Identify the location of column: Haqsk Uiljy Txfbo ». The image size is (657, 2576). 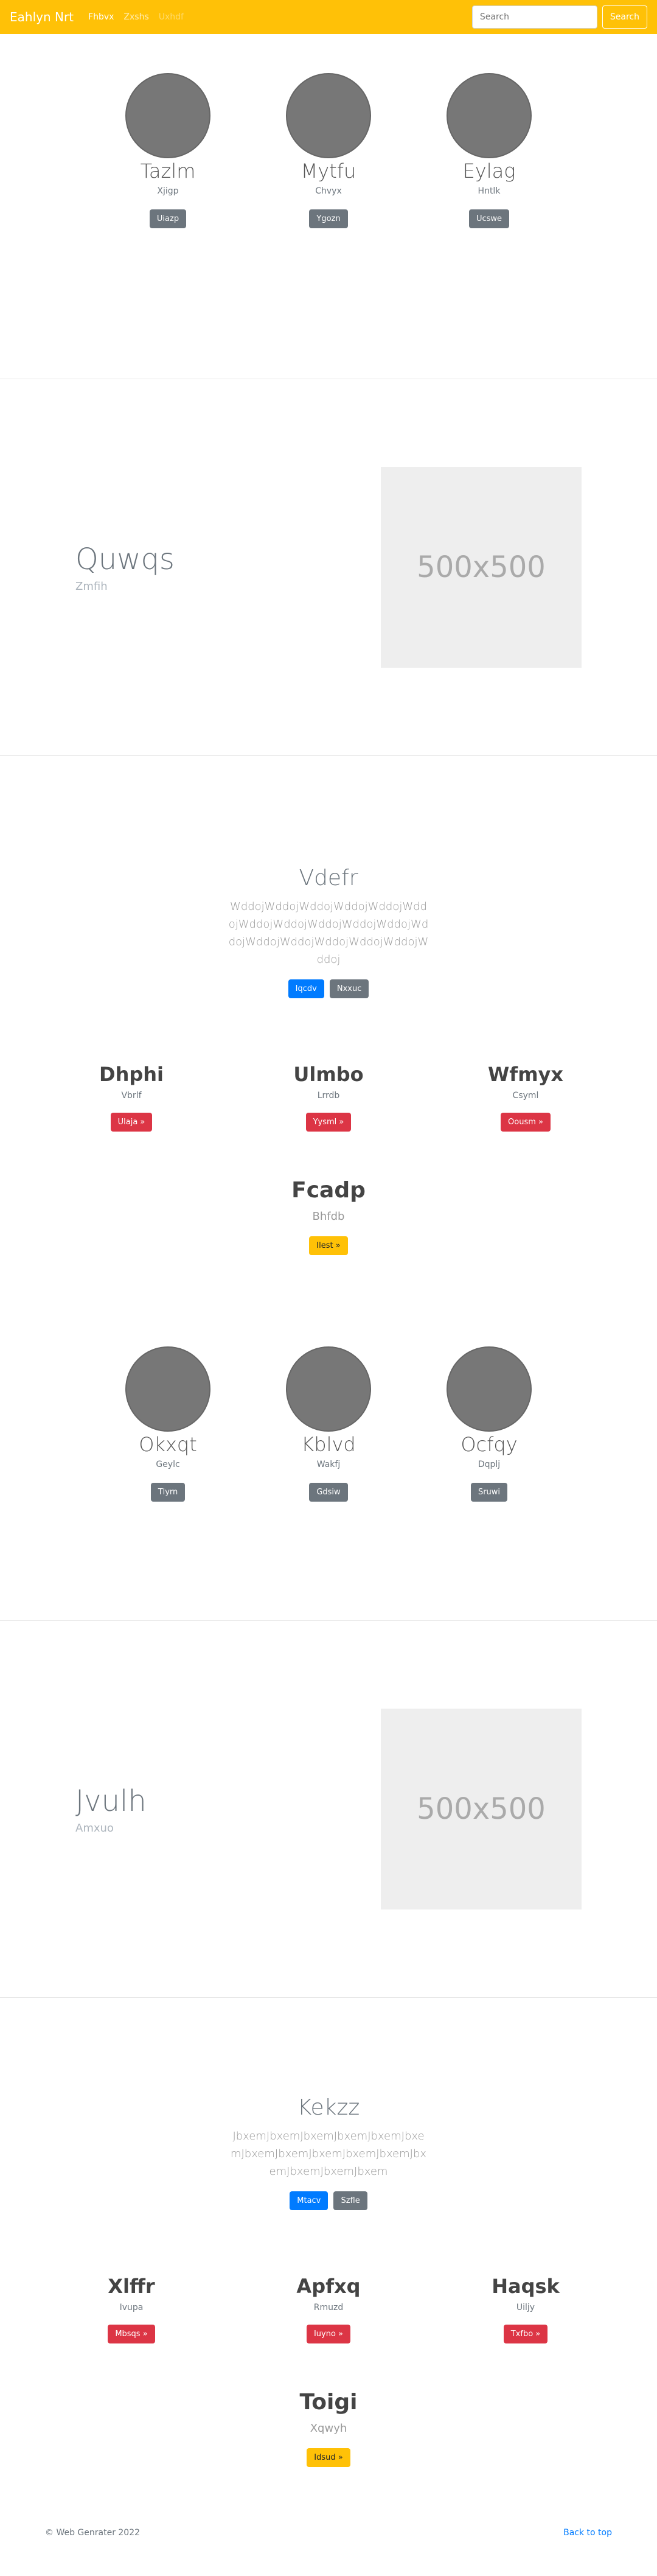
(525, 2309).